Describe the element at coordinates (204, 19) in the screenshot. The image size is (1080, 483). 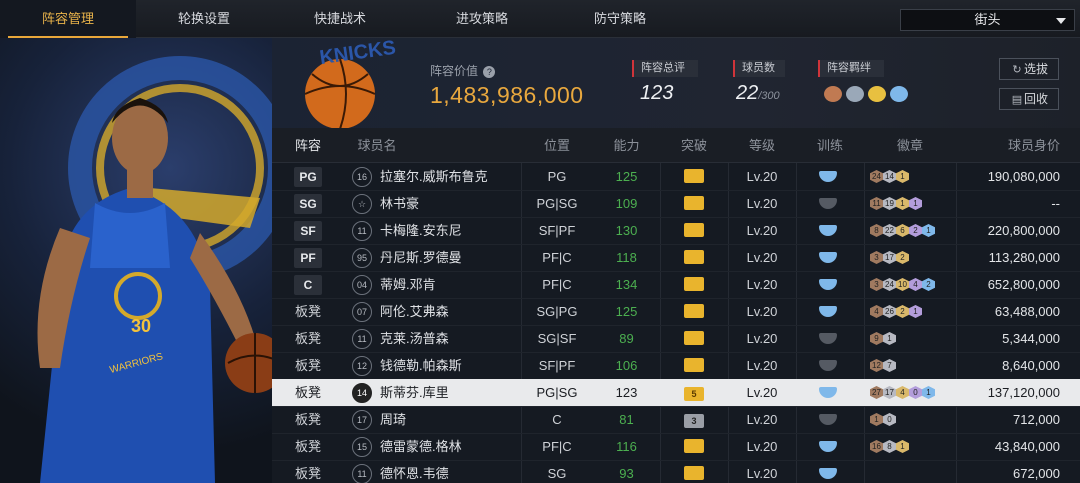
I see `tab-rotation: 轮换设置` at that location.